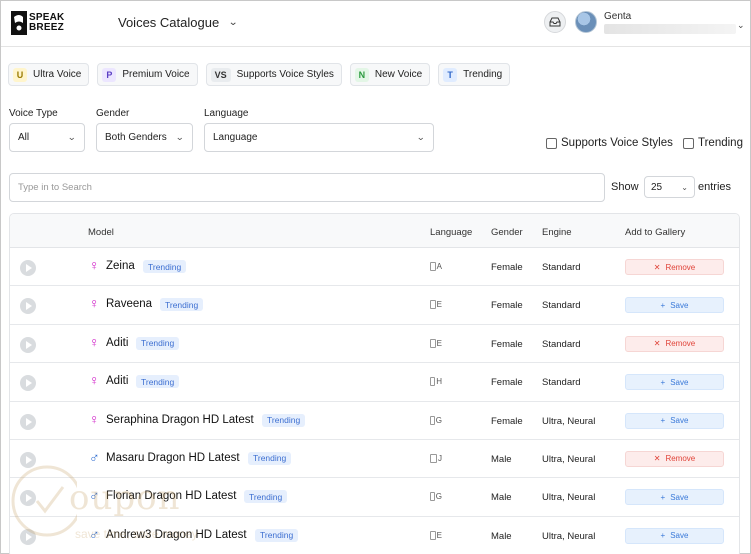 This screenshot has height=554, width=751. Describe the element at coordinates (94, 533) in the screenshot. I see `male-symbol-icon: ♂` at that location.